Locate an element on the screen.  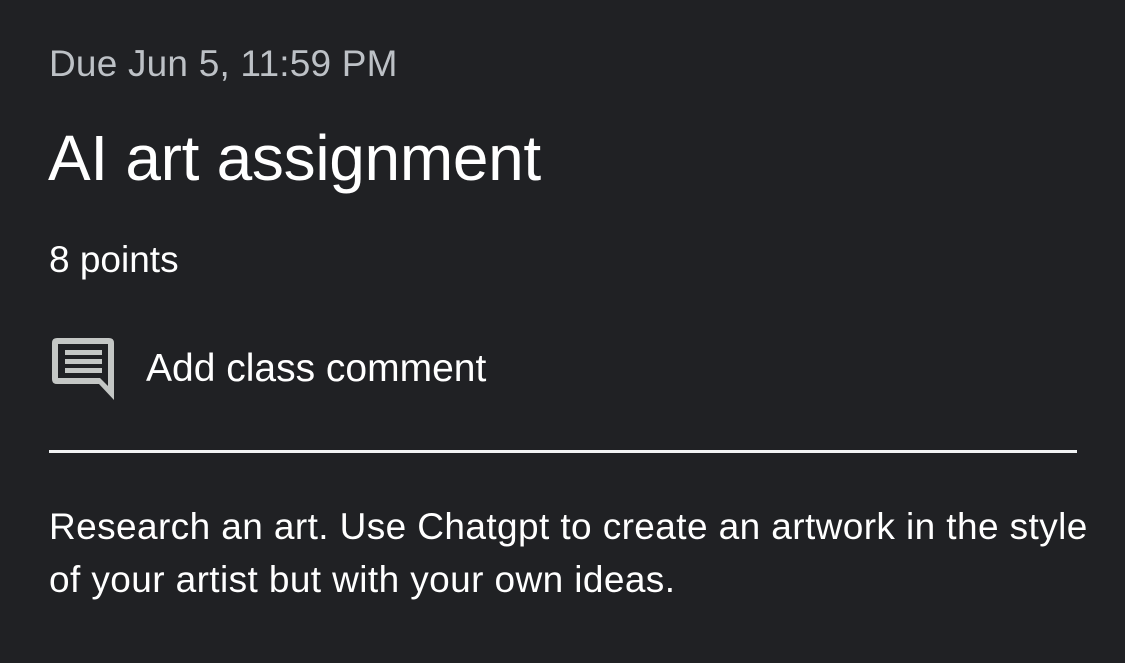
add-class-comment-button: Add class comment is located at coordinates (312, 369).